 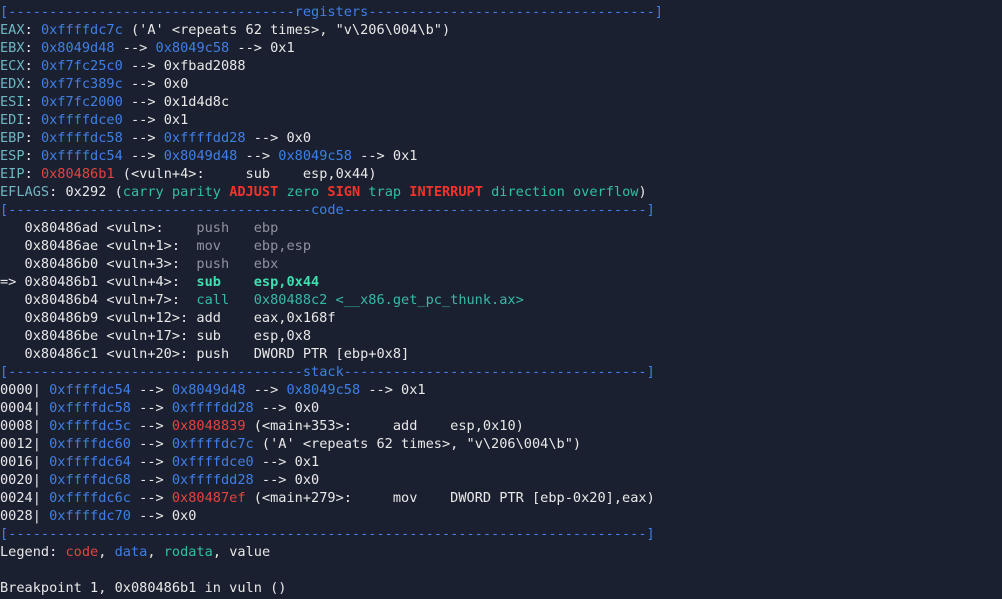 I want to click on terminal-text: 0xffffdc5c, so click(x=90, y=426).